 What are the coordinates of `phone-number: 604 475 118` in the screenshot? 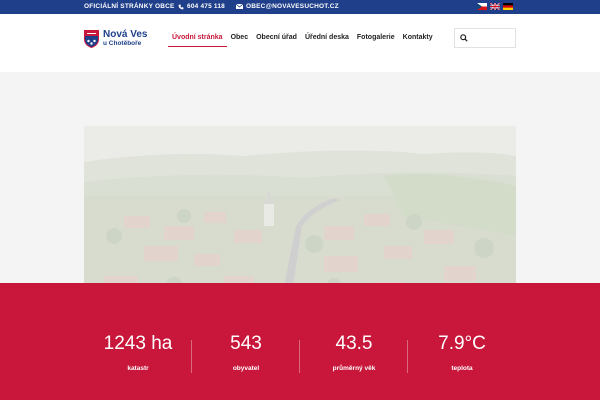 It's located at (206, 6).